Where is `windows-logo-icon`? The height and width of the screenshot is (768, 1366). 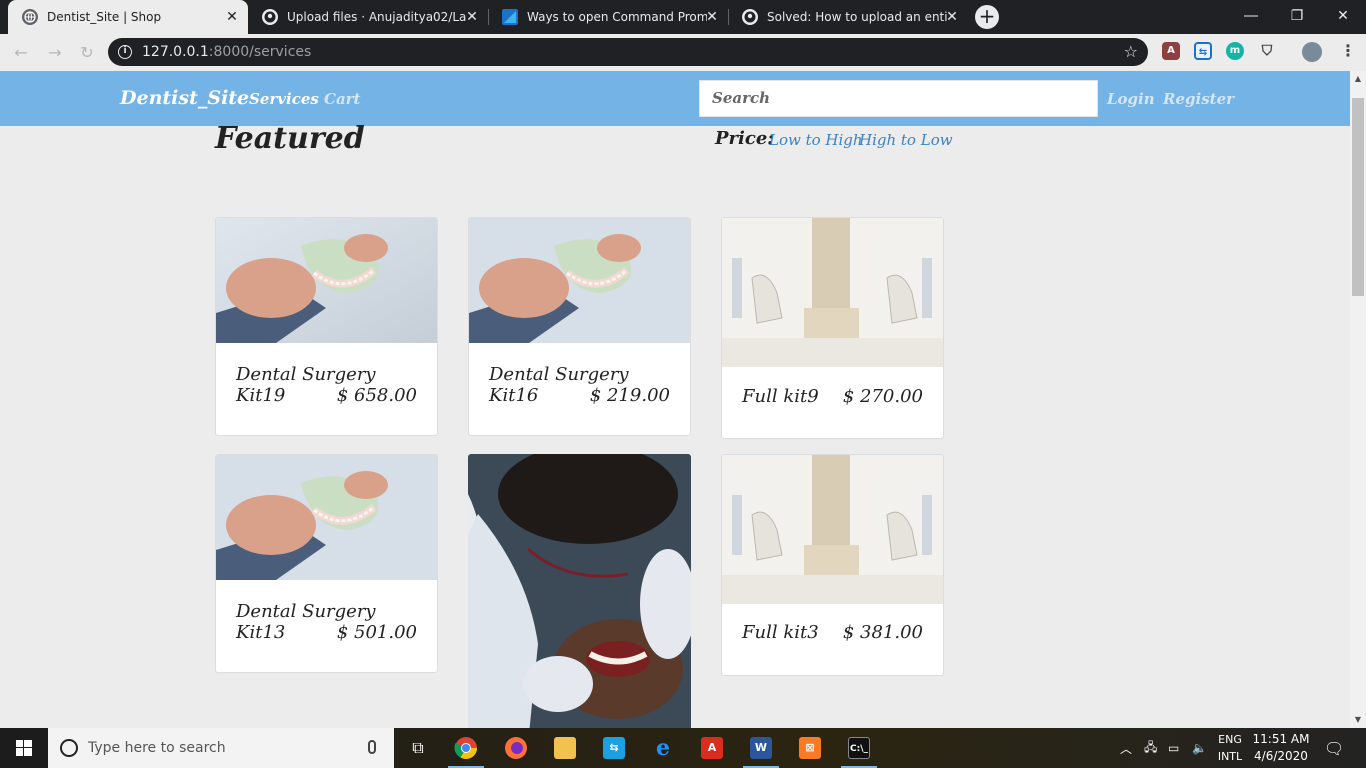 windows-logo-icon is located at coordinates (24, 748).